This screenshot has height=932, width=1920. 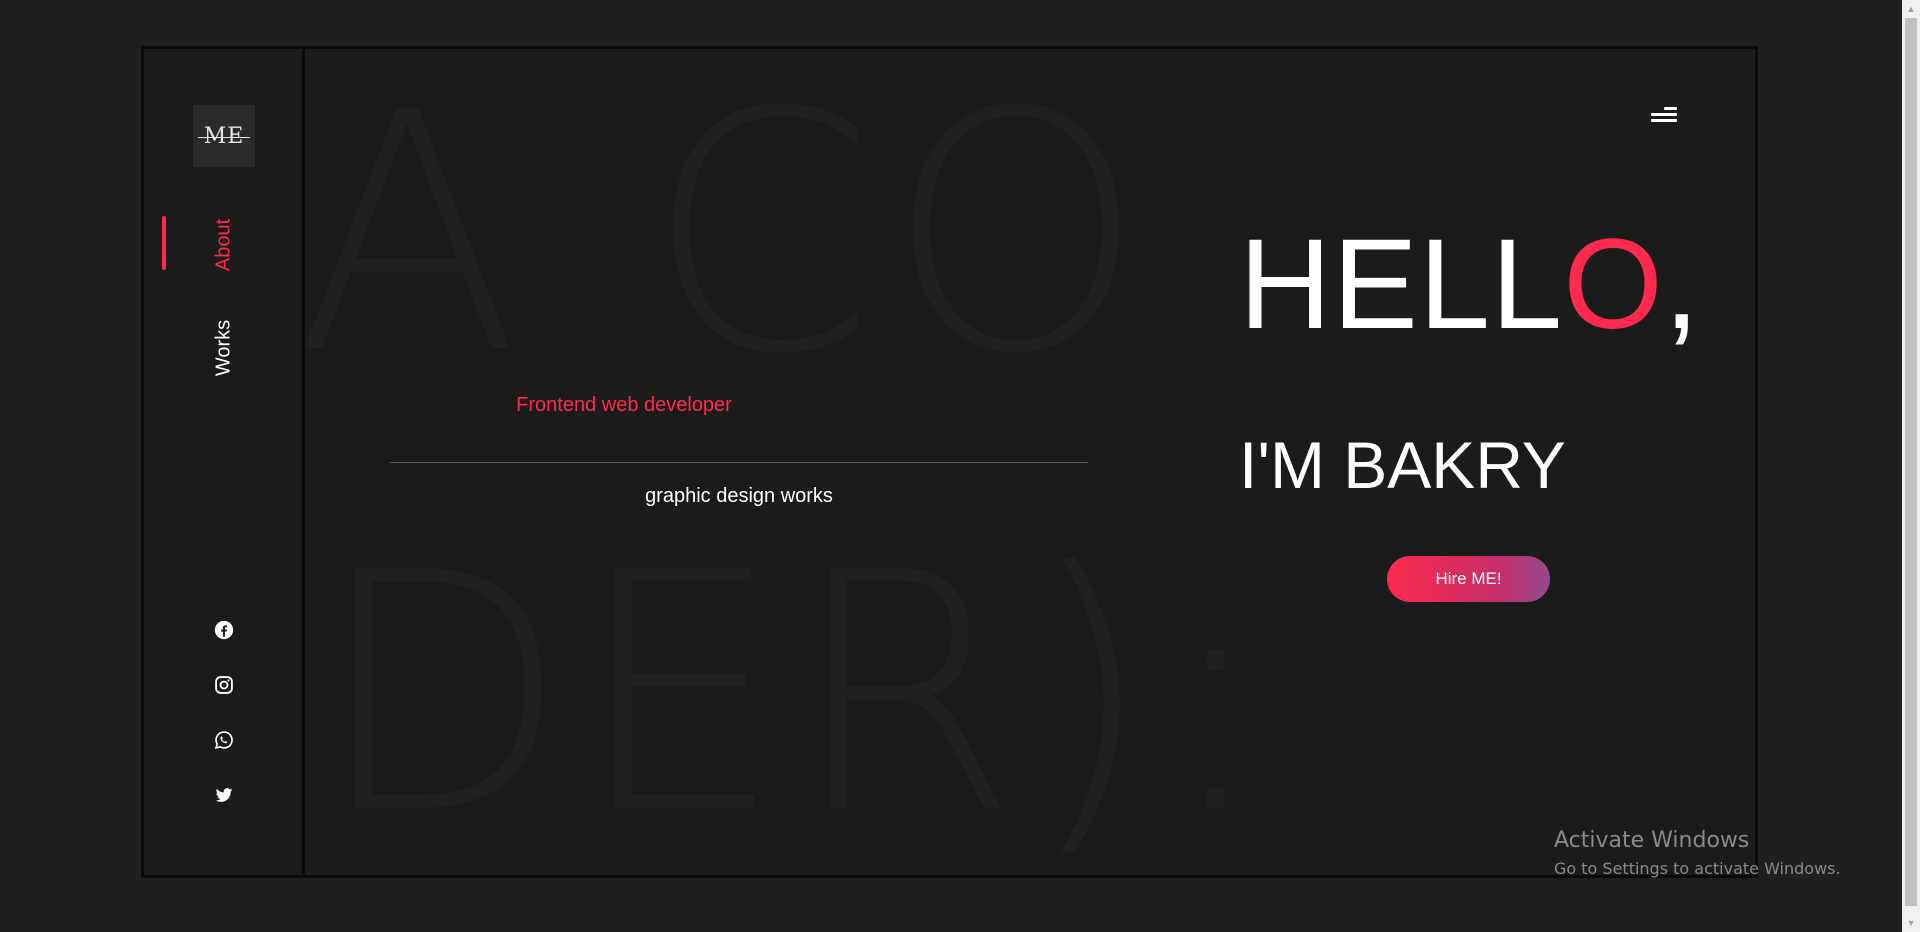 What do you see at coordinates (739, 462) in the screenshot?
I see `divider` at bounding box center [739, 462].